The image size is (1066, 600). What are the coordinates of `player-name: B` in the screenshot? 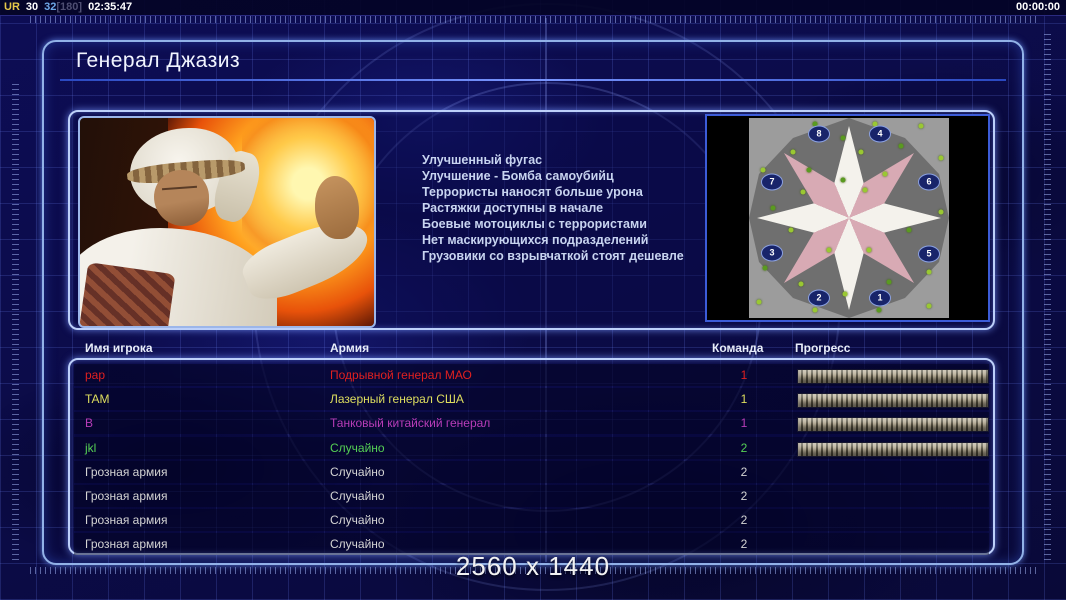 It's located at (89, 423).